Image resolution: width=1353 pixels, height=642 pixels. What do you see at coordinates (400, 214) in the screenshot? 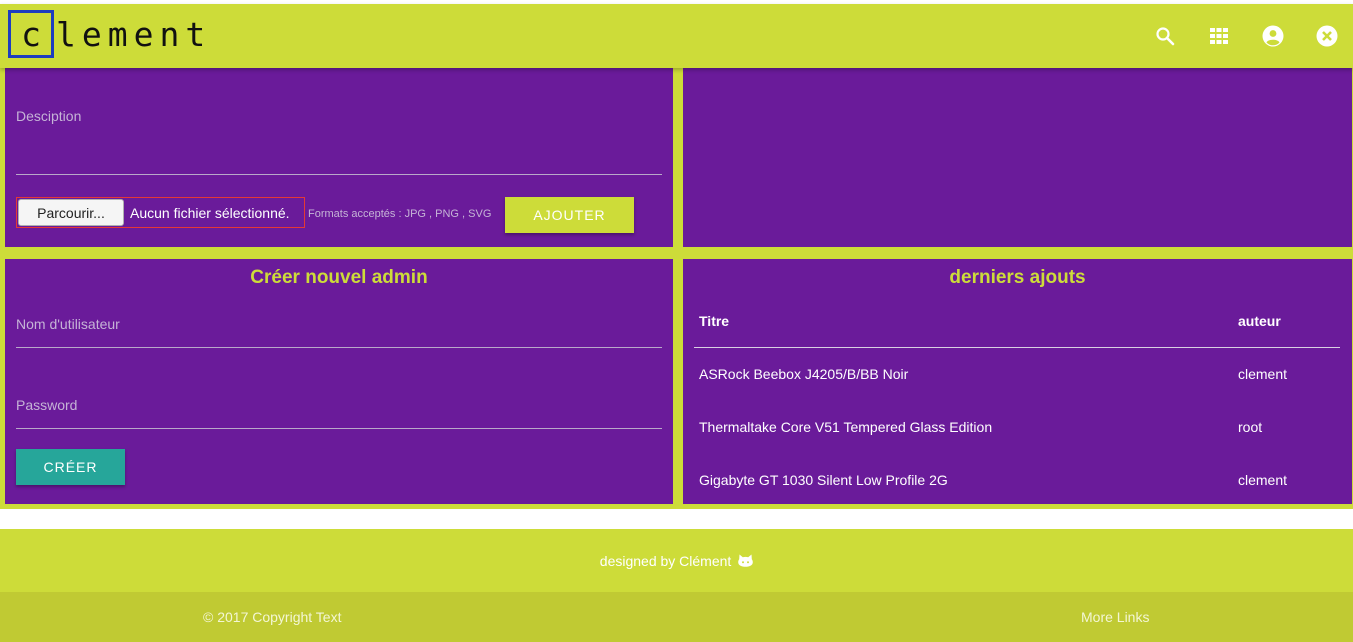
I see `formats-hint: Formats acceptés : JPG , PNG , SVG` at bounding box center [400, 214].